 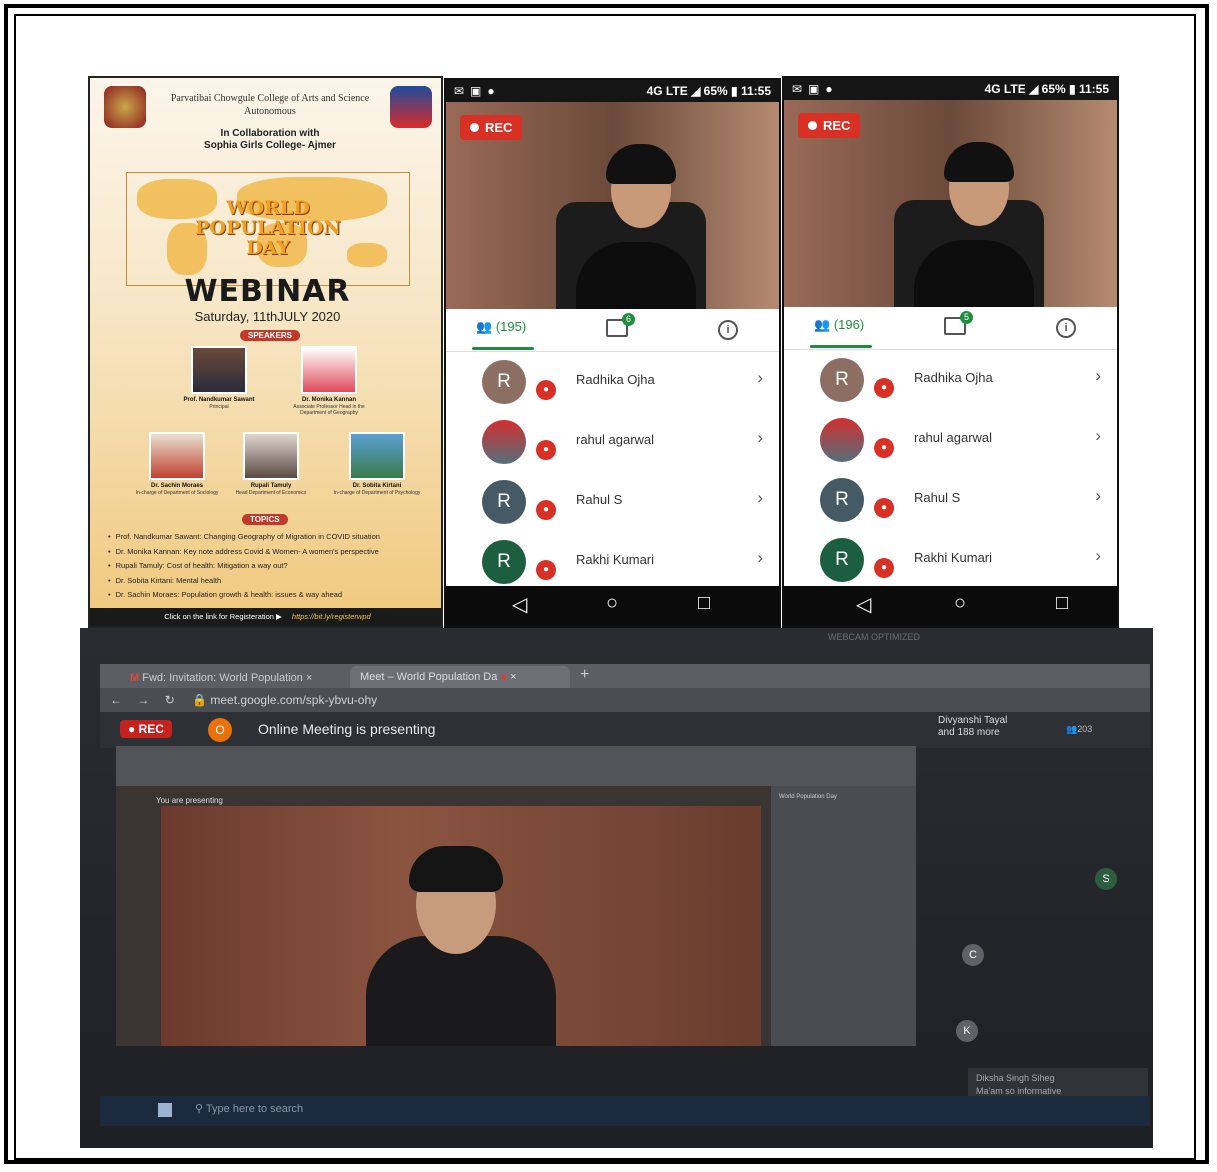 What do you see at coordinates (235, 678) in the screenshot?
I see `tab-gmail: M Fwd: Invitation: World Population ×` at bounding box center [235, 678].